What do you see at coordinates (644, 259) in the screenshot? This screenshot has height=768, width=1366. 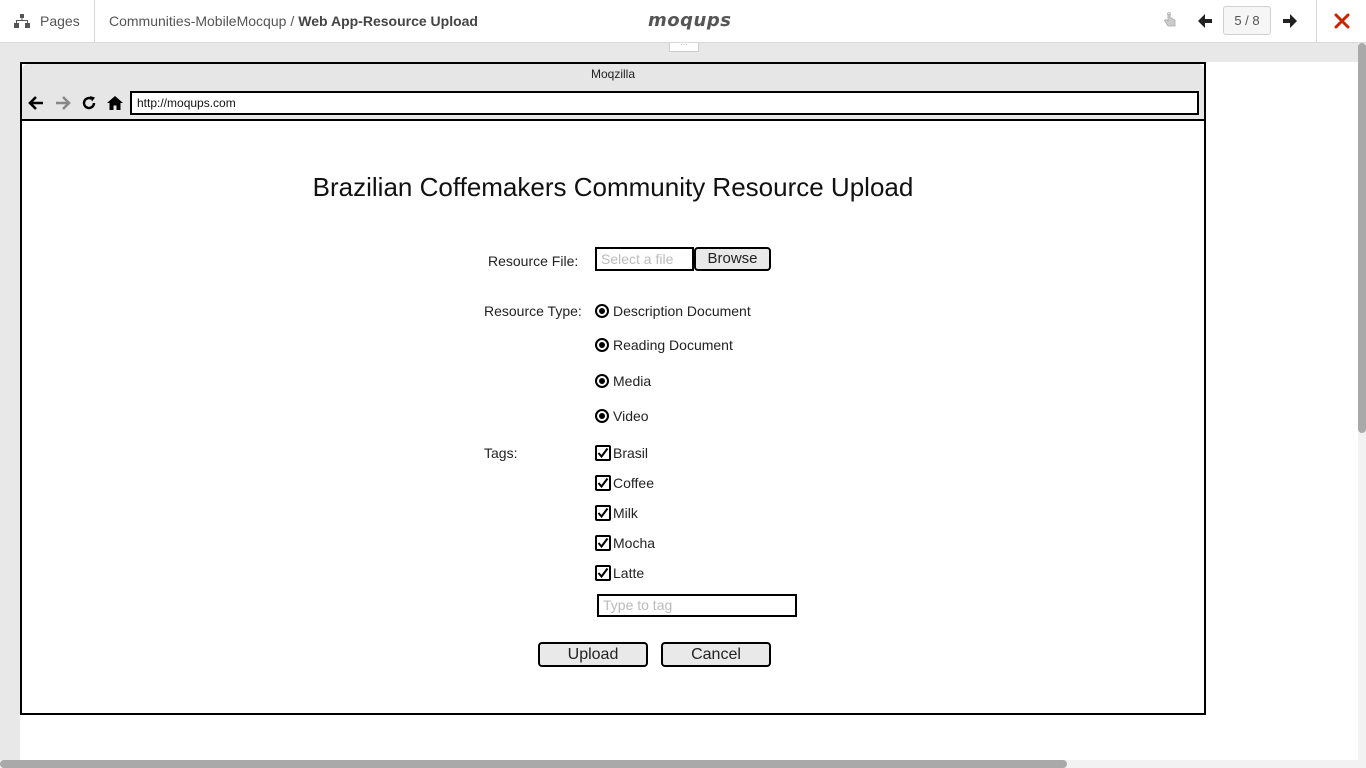 I see `file-input: Select a file` at bounding box center [644, 259].